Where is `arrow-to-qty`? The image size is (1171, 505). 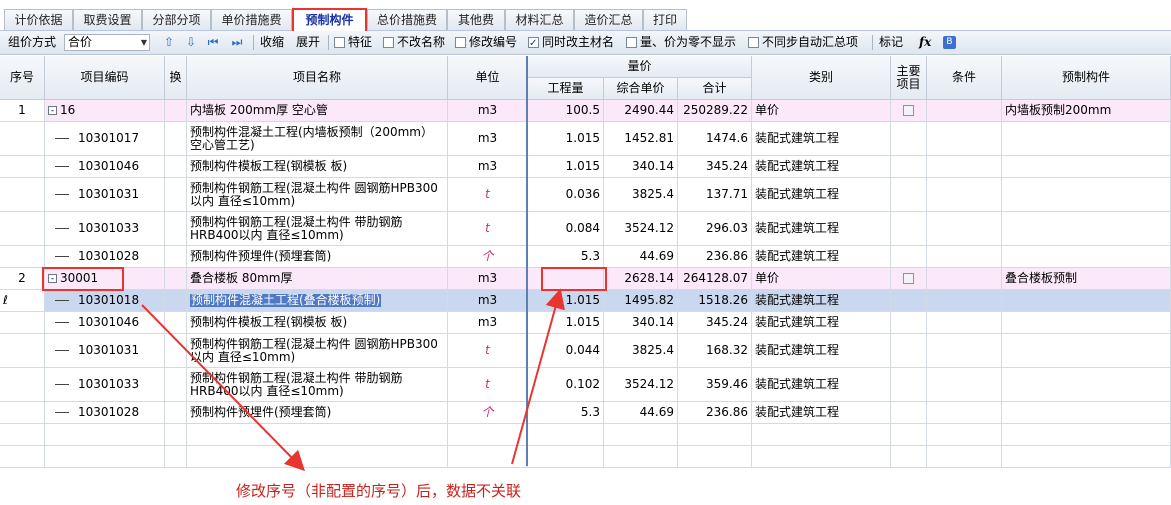 arrow-to-qty is located at coordinates (538, 376).